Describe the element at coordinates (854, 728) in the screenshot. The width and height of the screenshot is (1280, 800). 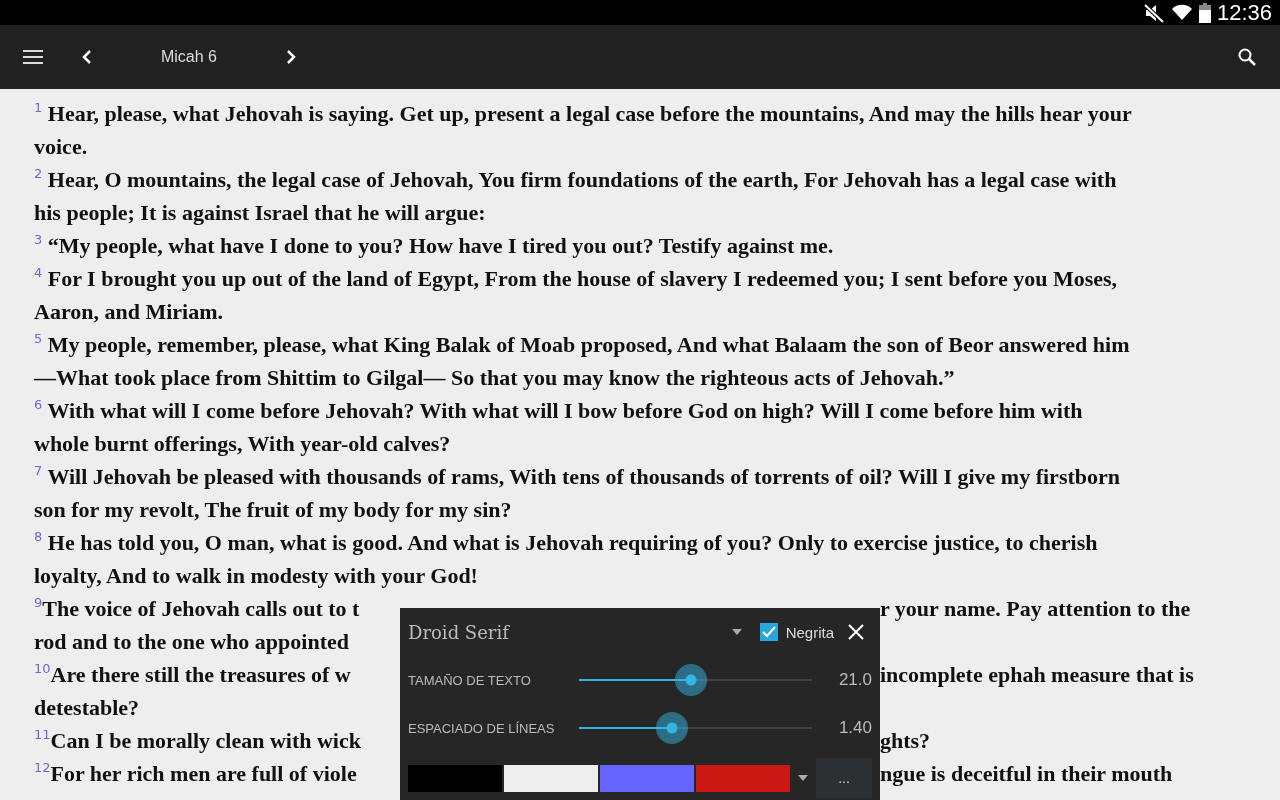
I see `slider-value: 1.40` at that location.